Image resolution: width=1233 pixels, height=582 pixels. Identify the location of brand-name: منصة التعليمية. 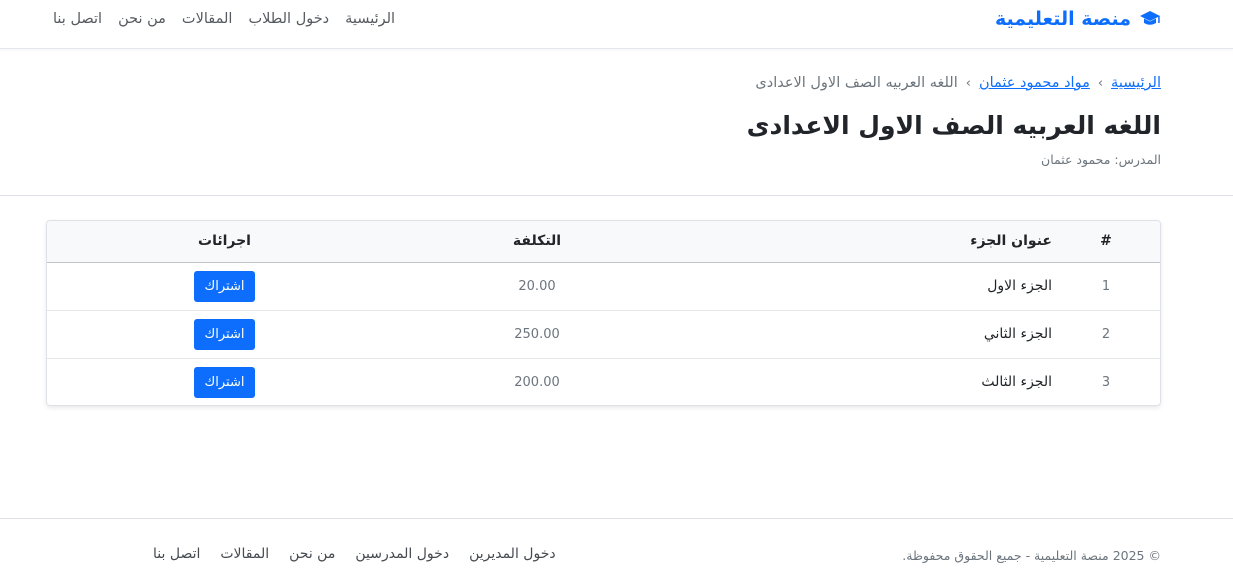
(1062, 19).